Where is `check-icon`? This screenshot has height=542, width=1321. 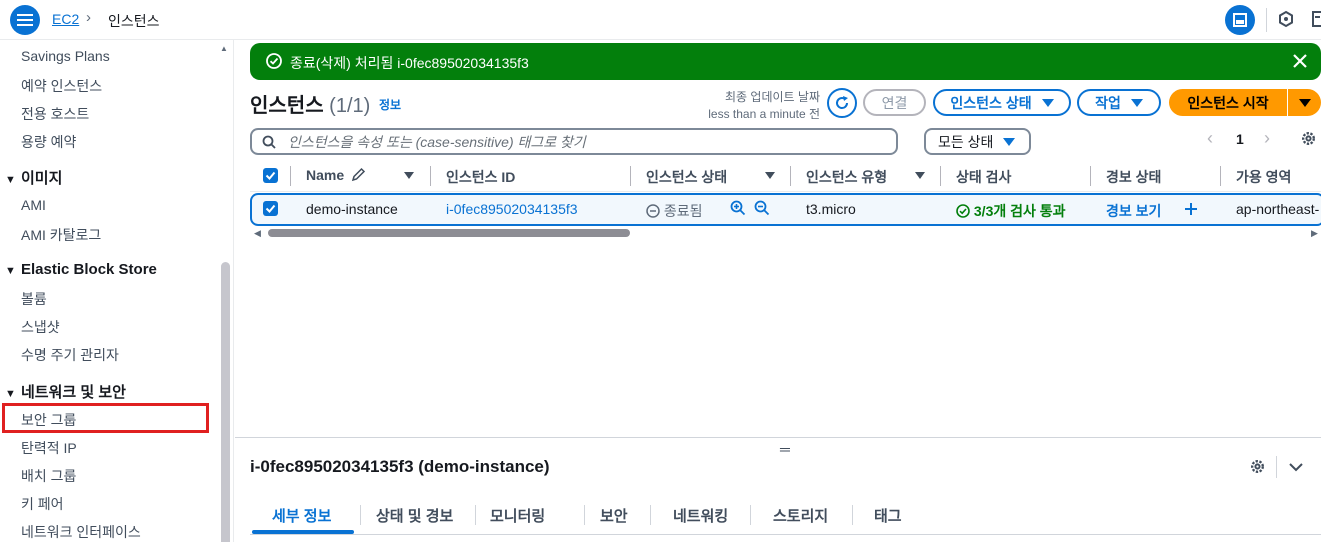
check-icon is located at coordinates (270, 175).